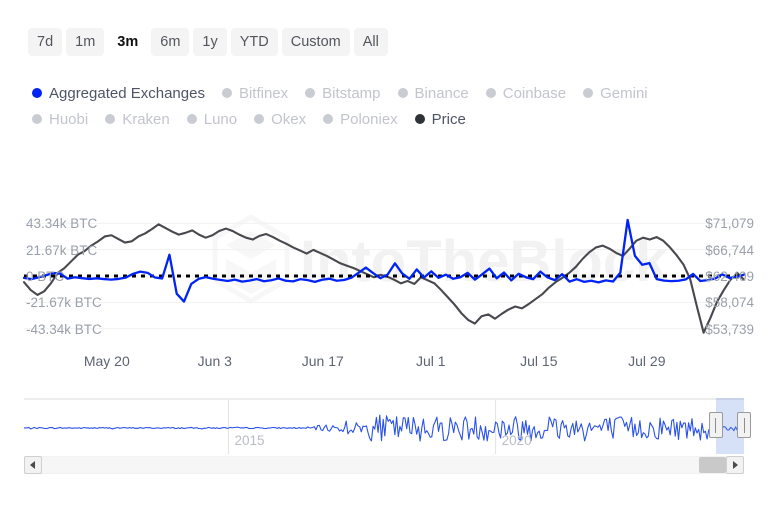  I want to click on legend-label: Bitfinex, so click(263, 93).